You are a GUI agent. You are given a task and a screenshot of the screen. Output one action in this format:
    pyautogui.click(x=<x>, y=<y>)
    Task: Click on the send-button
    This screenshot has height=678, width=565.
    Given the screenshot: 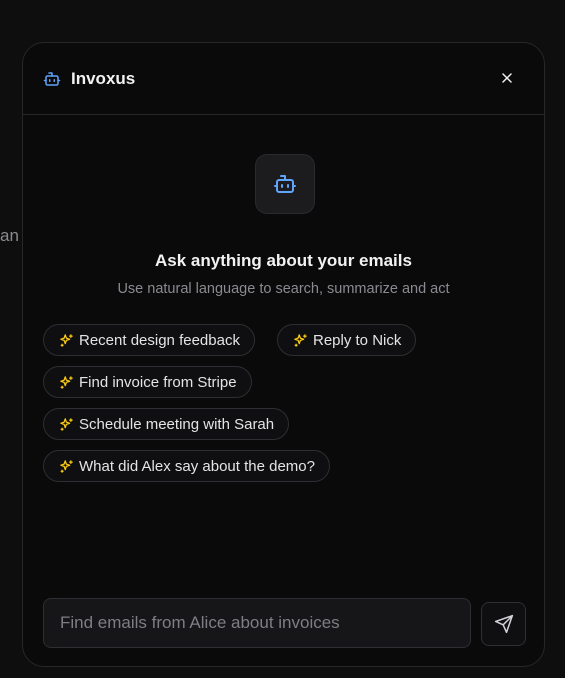 What is the action you would take?
    pyautogui.click(x=503, y=624)
    